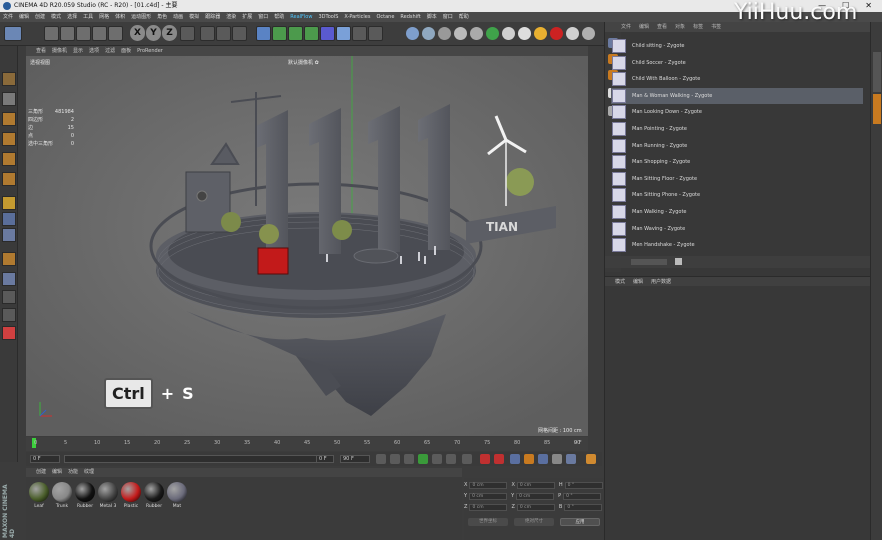 The height and width of the screenshot is (540, 882). I want to click on menu-item: 扩展, so click(247, 17).